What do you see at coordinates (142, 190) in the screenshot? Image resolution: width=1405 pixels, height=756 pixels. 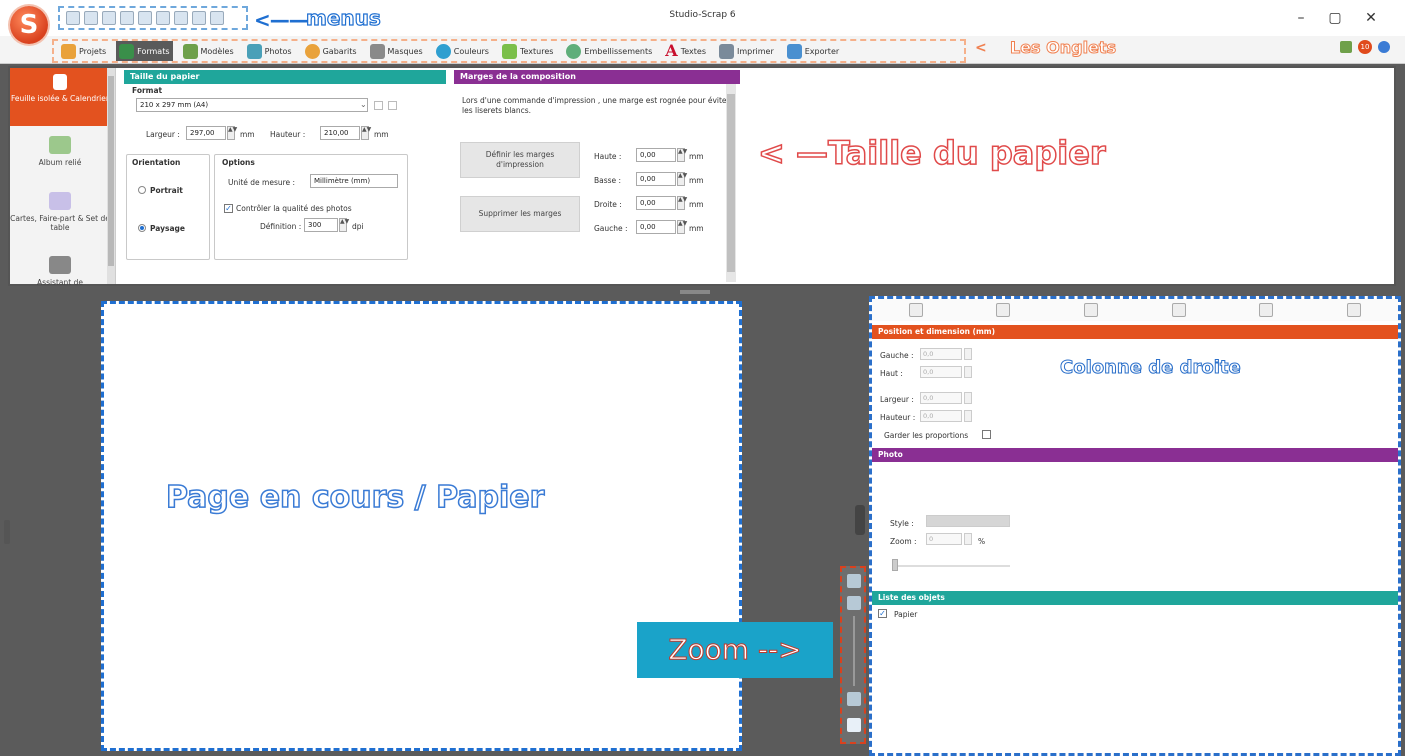 I see `portrait-radio` at bounding box center [142, 190].